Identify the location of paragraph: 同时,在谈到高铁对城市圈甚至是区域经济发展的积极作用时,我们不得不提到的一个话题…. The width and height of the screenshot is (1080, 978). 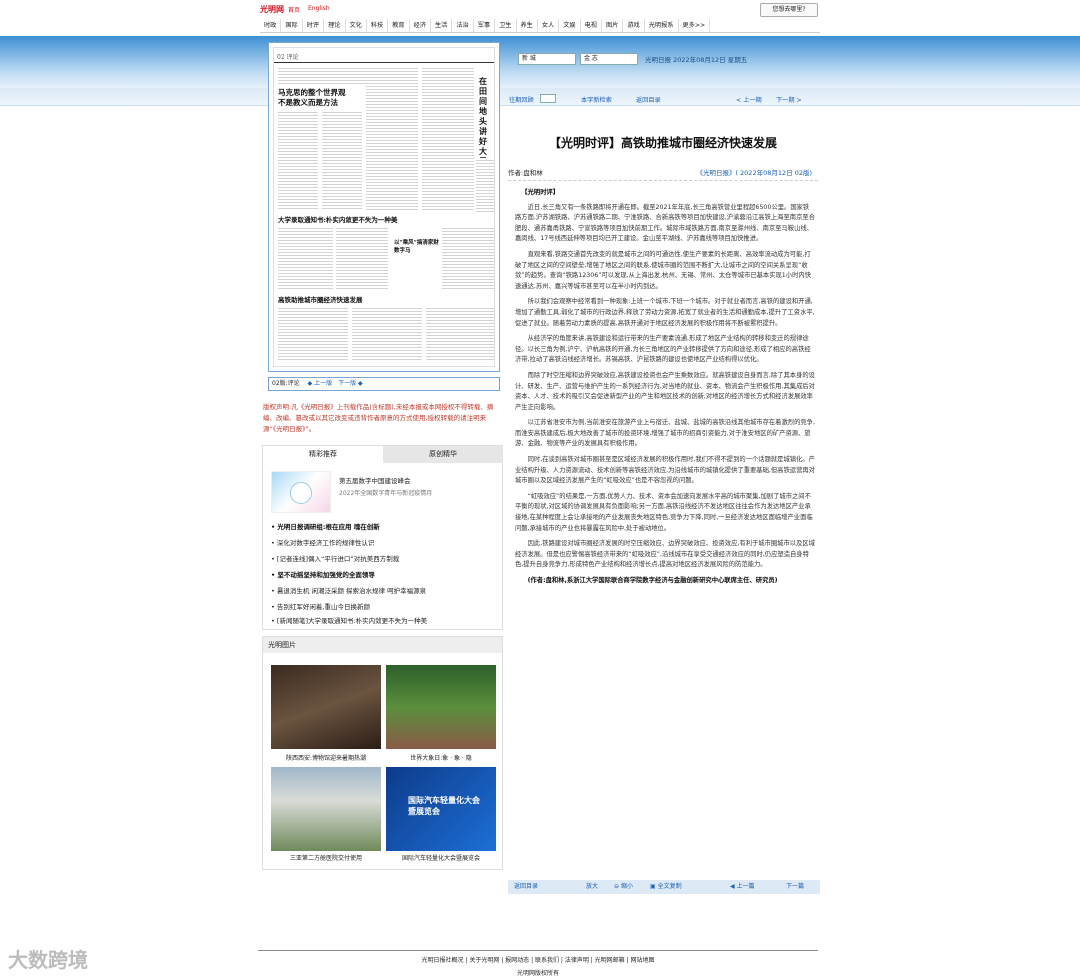
(665, 470).